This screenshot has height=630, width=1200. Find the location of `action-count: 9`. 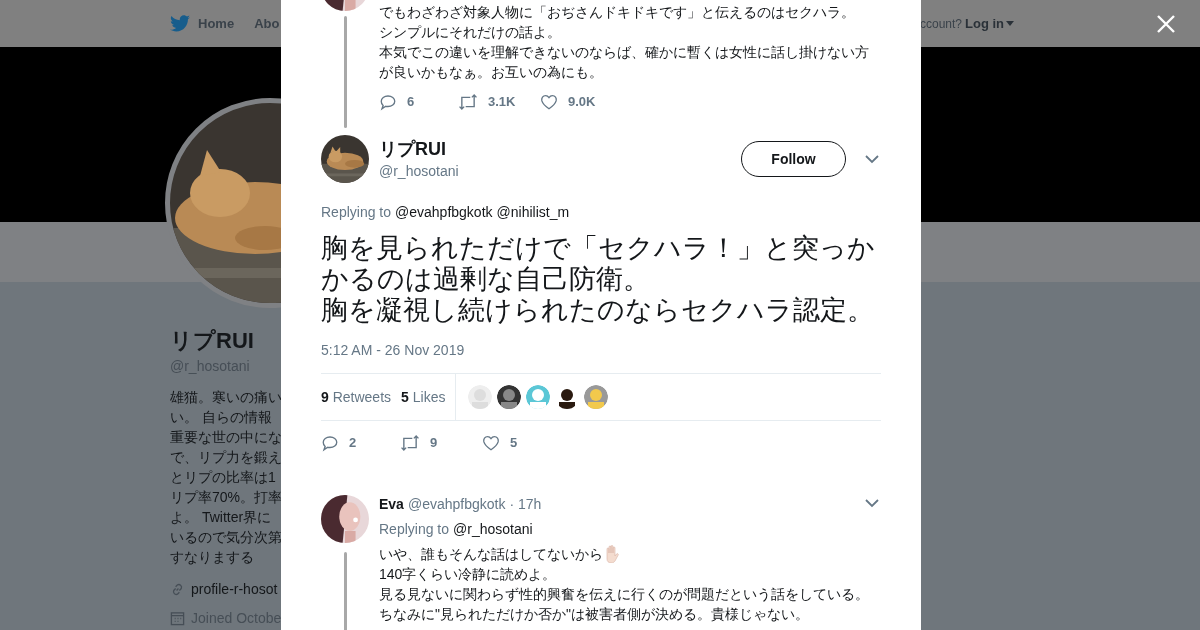

action-count: 9 is located at coordinates (434, 443).